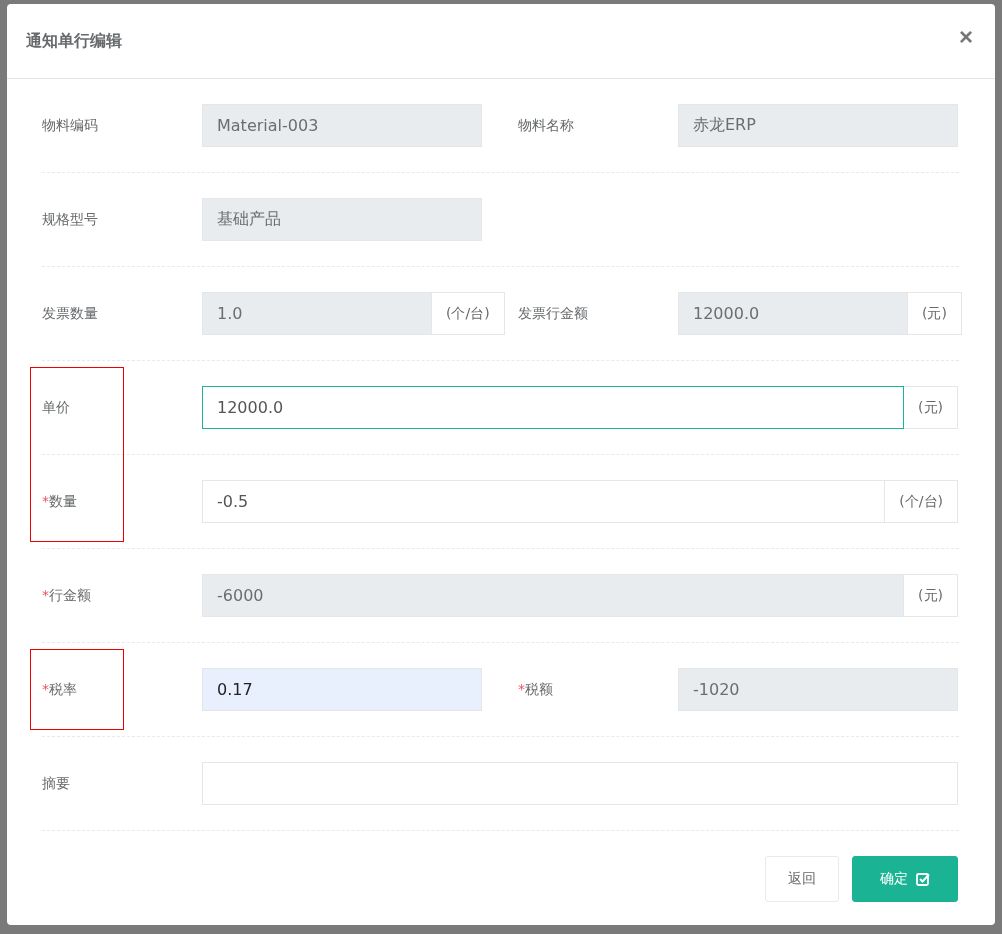 The image size is (1002, 934). Describe the element at coordinates (59, 689) in the screenshot. I see `field-label: *税率` at that location.